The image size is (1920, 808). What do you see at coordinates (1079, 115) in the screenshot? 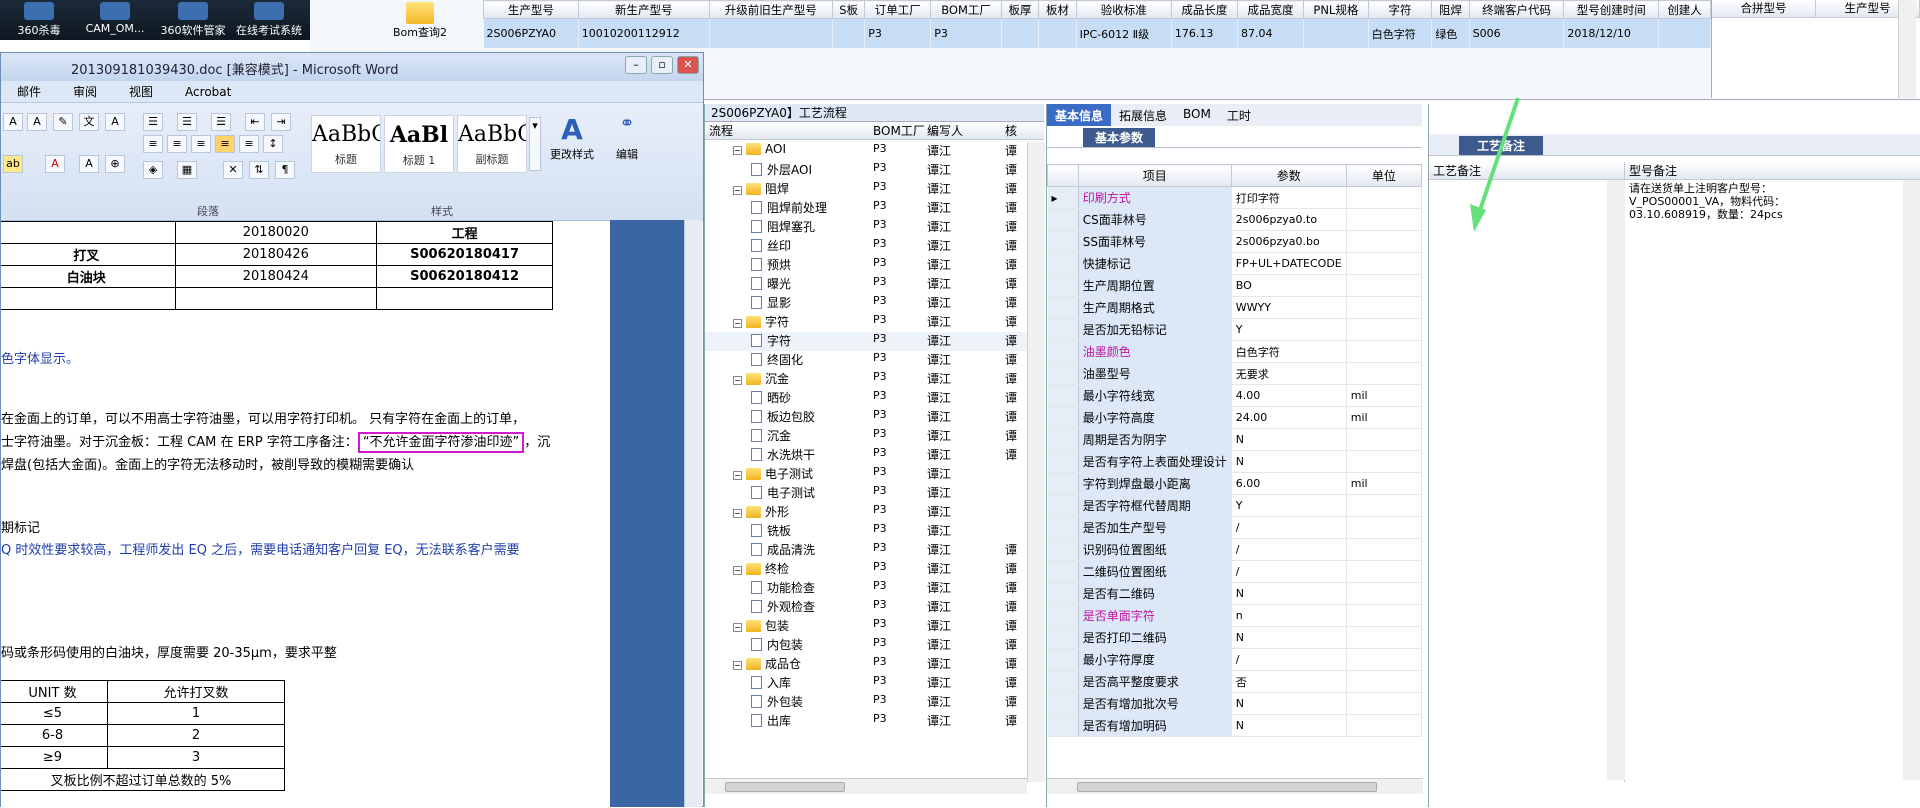
I see `tab-basic-info: 基本信息` at bounding box center [1079, 115].